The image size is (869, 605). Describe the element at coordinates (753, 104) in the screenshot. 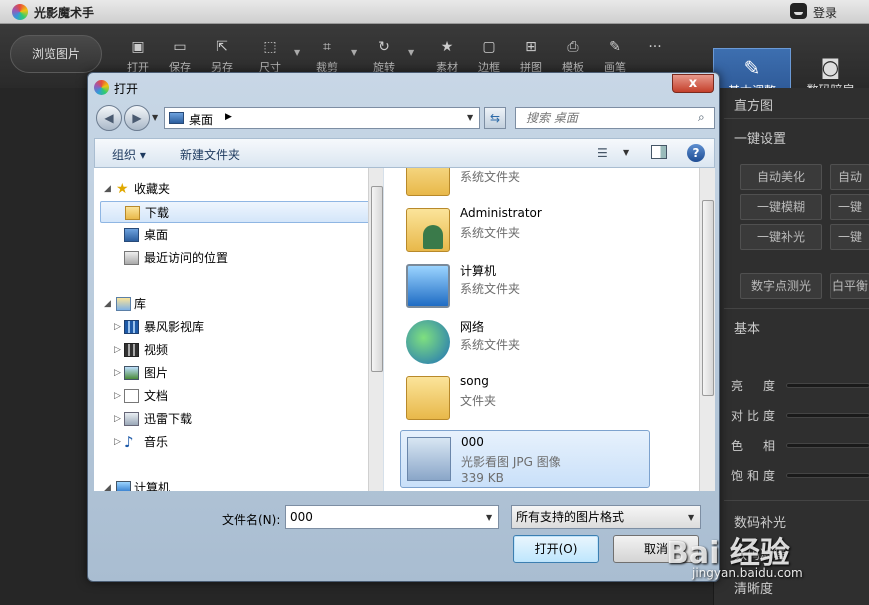

I see `histogram-heading: 直方图` at that location.